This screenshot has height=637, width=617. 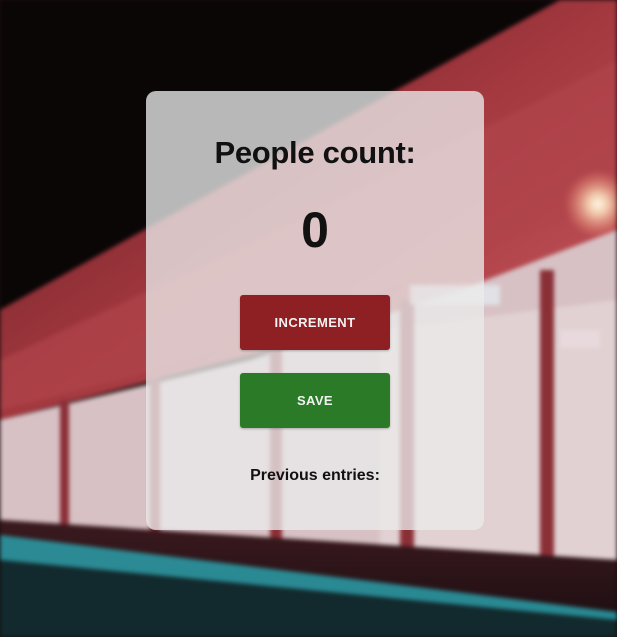 I want to click on count-display: 0, so click(x=315, y=230).